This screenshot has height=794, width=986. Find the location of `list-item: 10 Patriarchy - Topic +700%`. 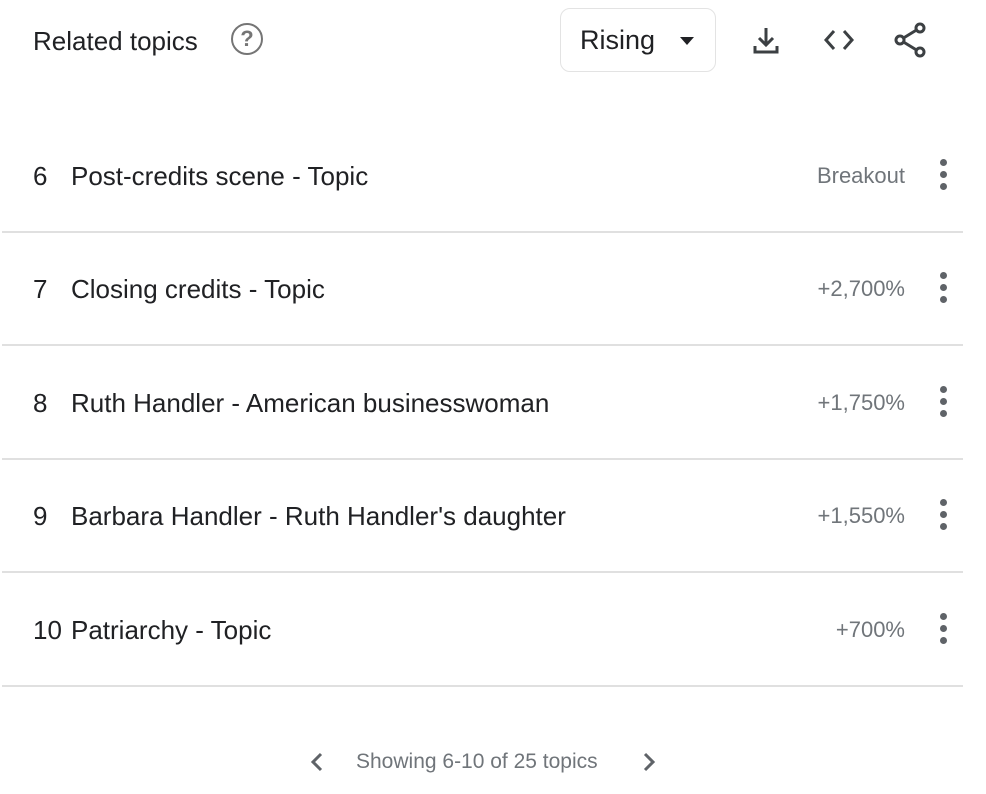

list-item: 10 Patriarchy - Topic +700% is located at coordinates (482, 630).